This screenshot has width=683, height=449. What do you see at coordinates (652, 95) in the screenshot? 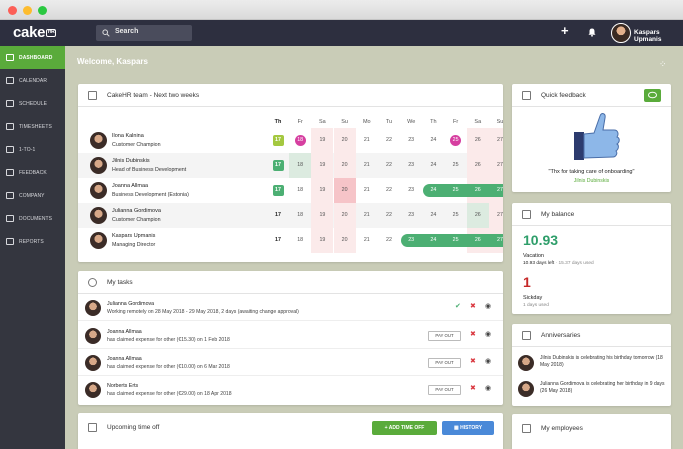
I see `give-feedback-button` at bounding box center [652, 95].